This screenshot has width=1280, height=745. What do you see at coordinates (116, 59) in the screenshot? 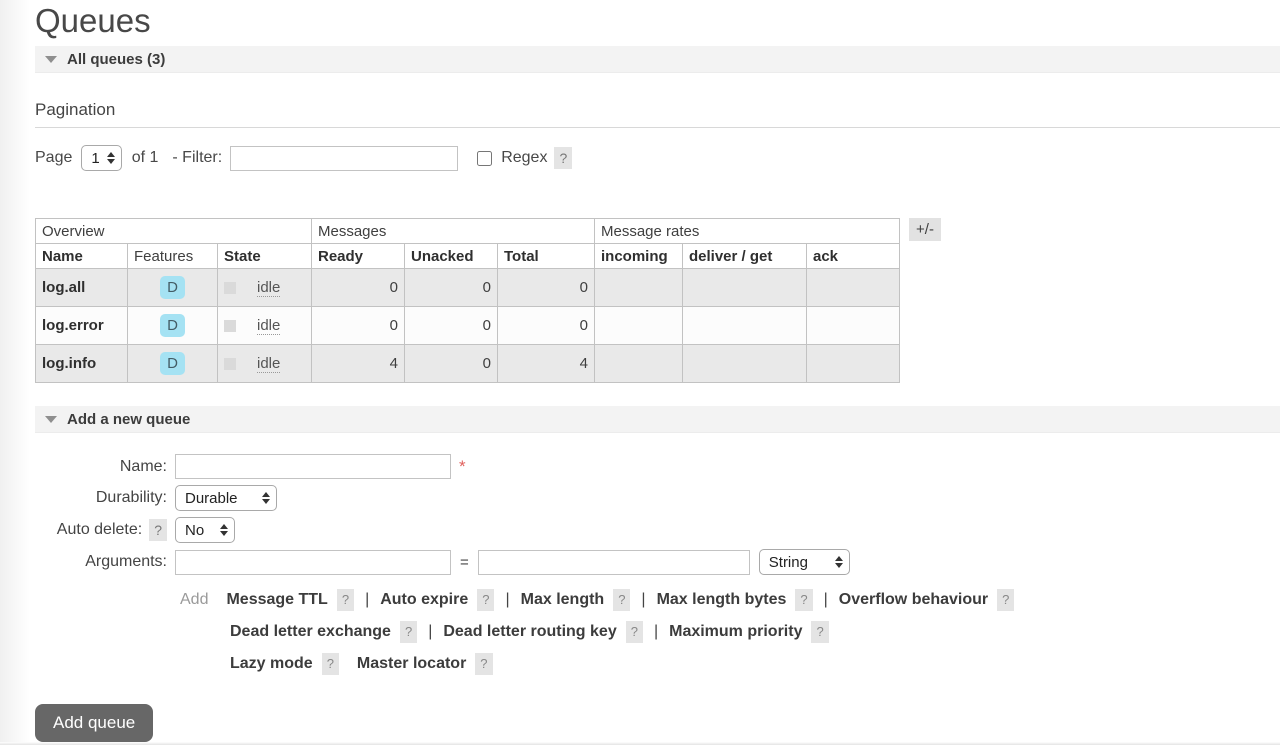
I see `section-all-queues-label: All queues (3)` at bounding box center [116, 59].